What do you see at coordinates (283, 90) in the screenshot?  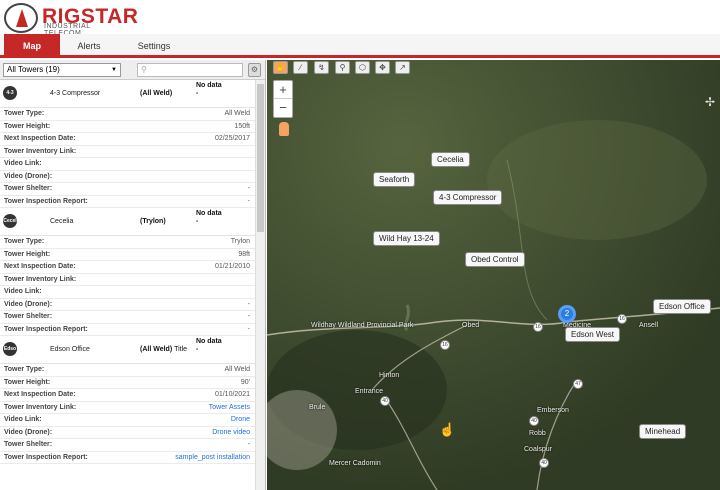 I see `zoom-in-button: +` at bounding box center [283, 90].